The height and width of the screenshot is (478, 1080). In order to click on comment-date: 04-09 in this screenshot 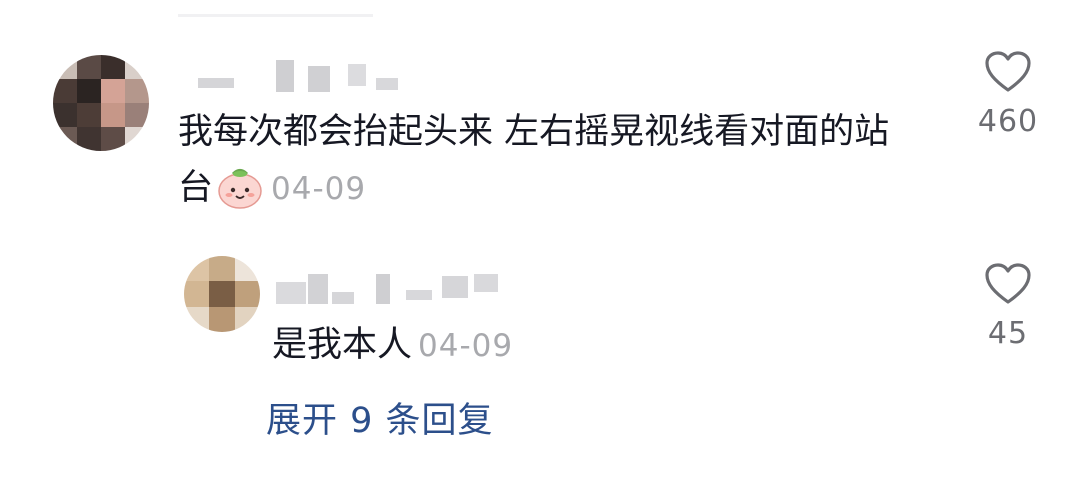, I will do `click(319, 189)`.